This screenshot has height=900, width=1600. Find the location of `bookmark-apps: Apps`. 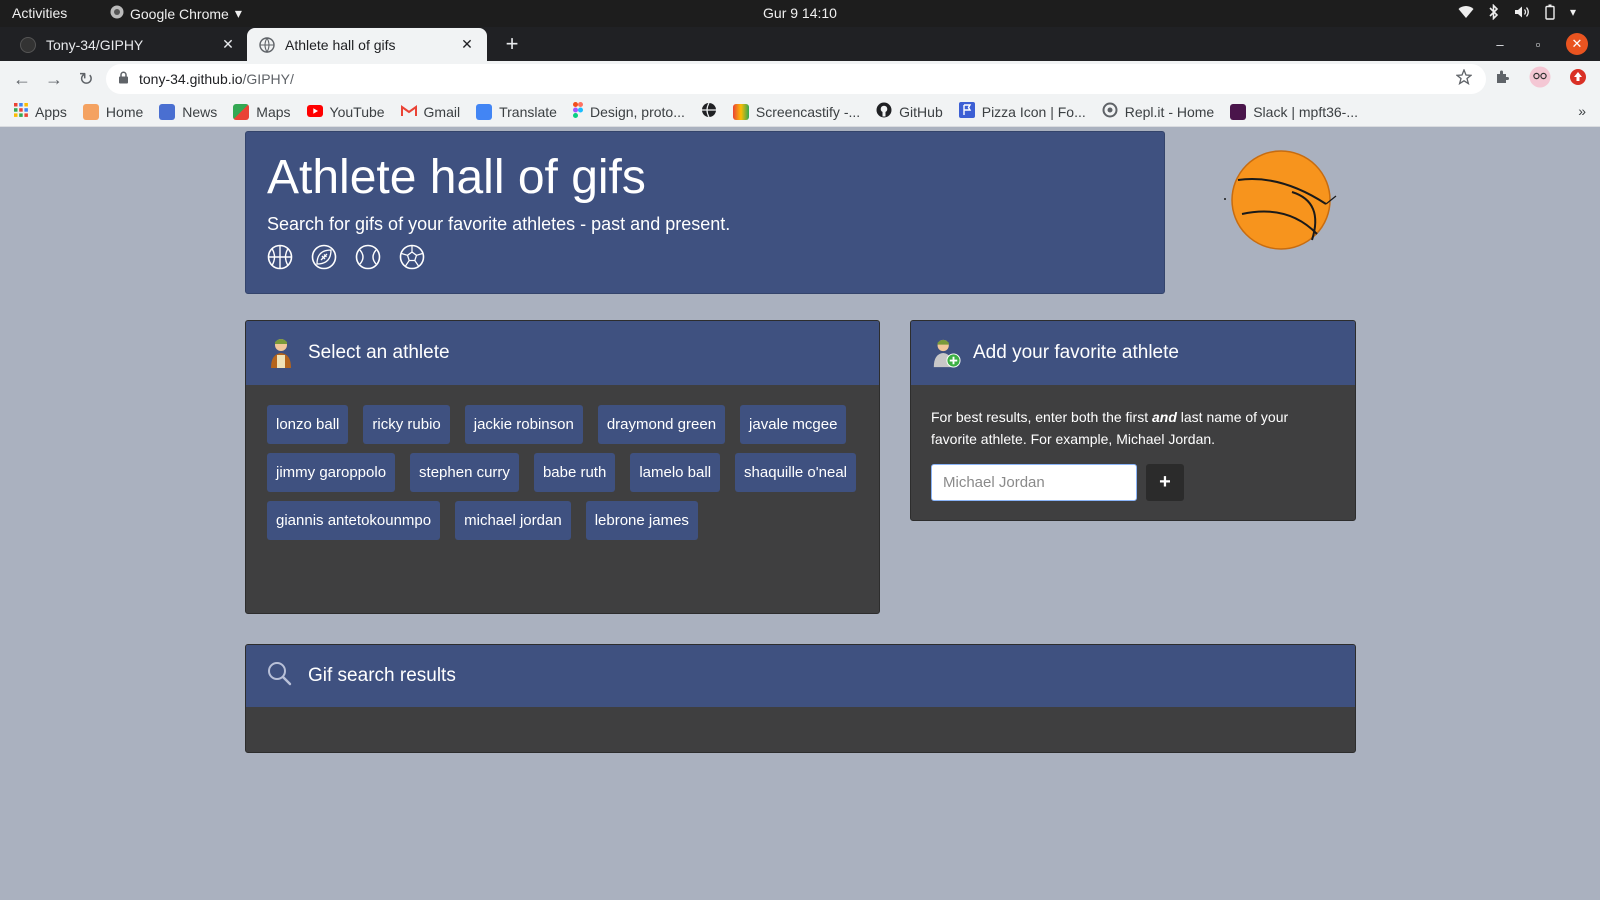

bookmark-apps: Apps is located at coordinates (40, 111).